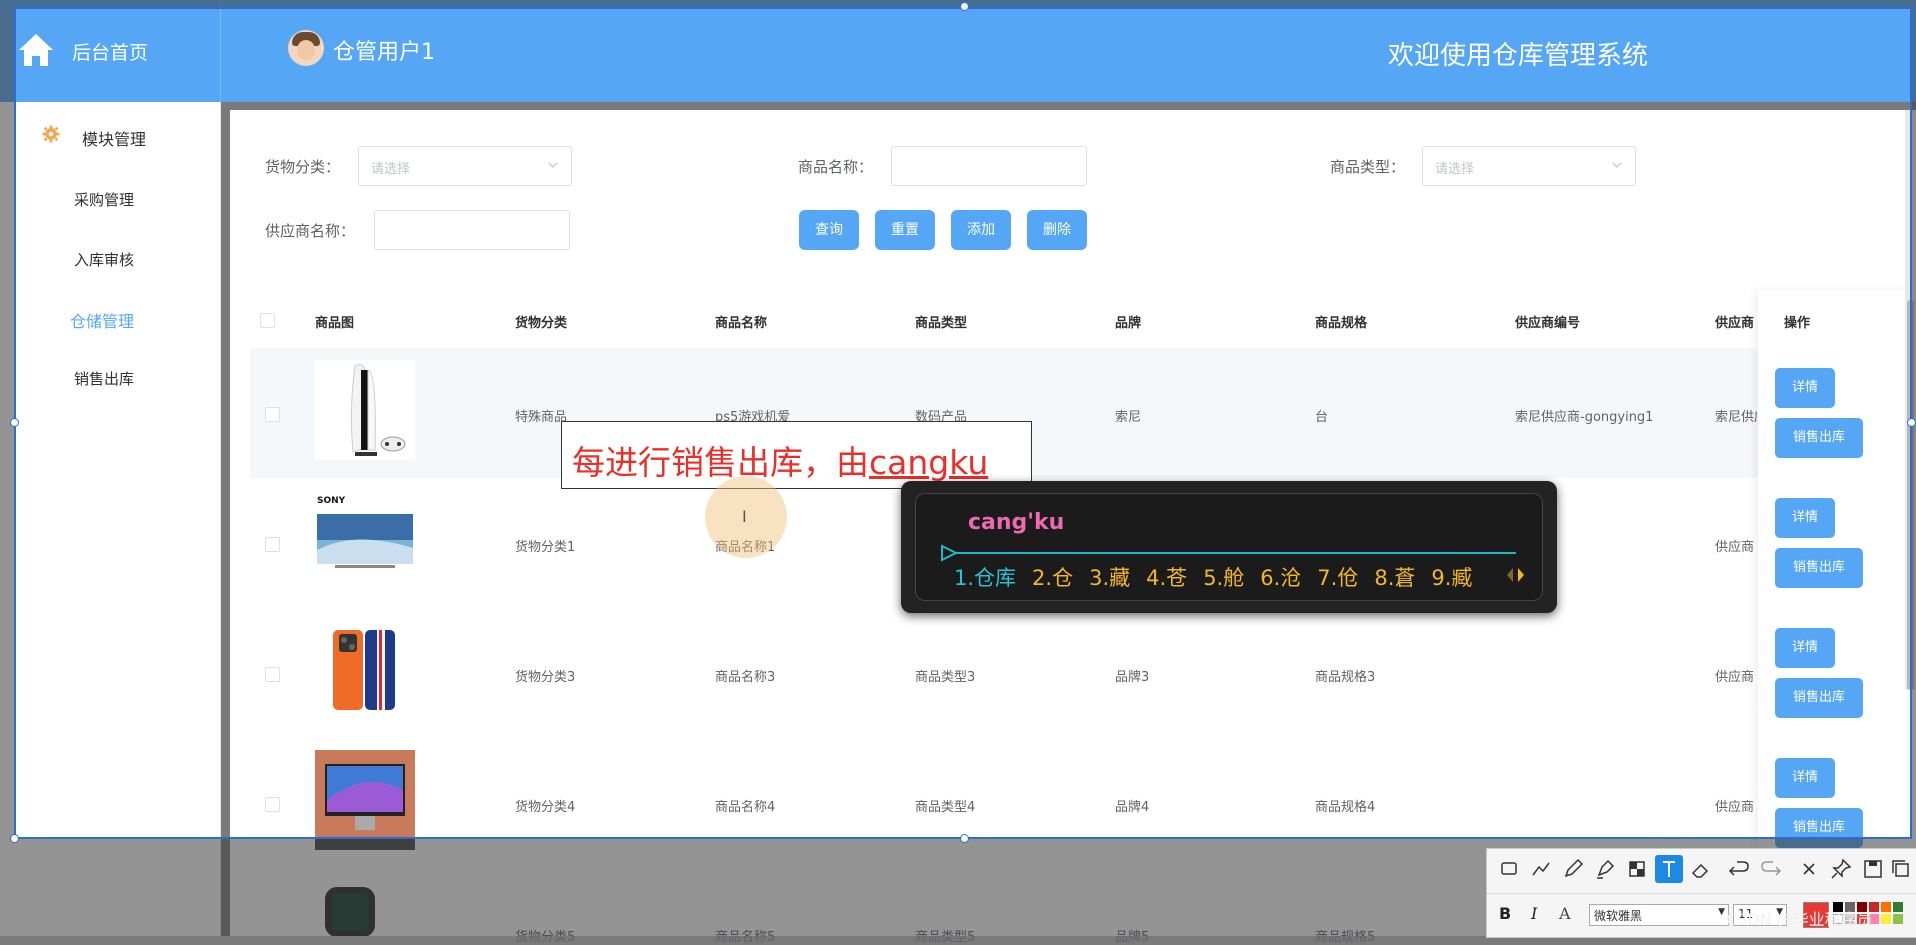 The width and height of the screenshot is (1916, 945). What do you see at coordinates (553, 165) in the screenshot?
I see `chevron-down-icon` at bounding box center [553, 165].